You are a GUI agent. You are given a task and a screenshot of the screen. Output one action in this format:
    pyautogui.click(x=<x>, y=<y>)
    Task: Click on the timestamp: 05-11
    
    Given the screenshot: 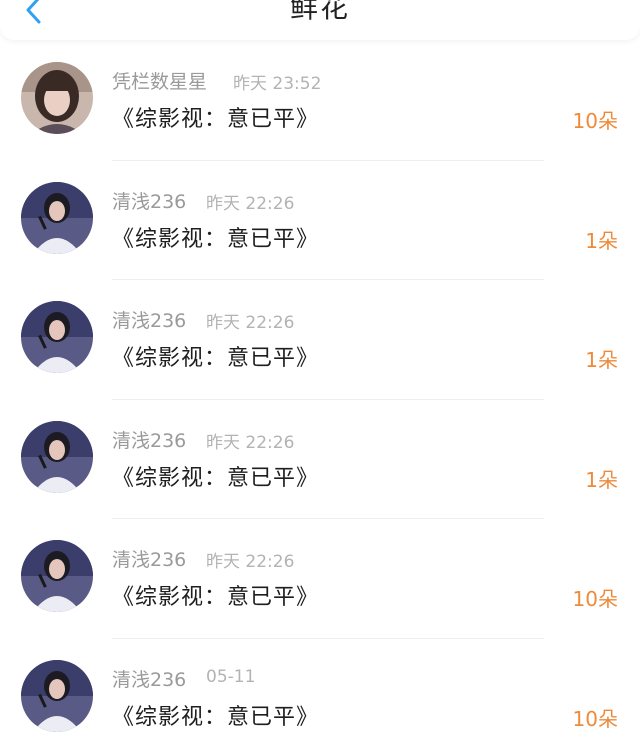 What is the action you would take?
    pyautogui.click(x=231, y=676)
    